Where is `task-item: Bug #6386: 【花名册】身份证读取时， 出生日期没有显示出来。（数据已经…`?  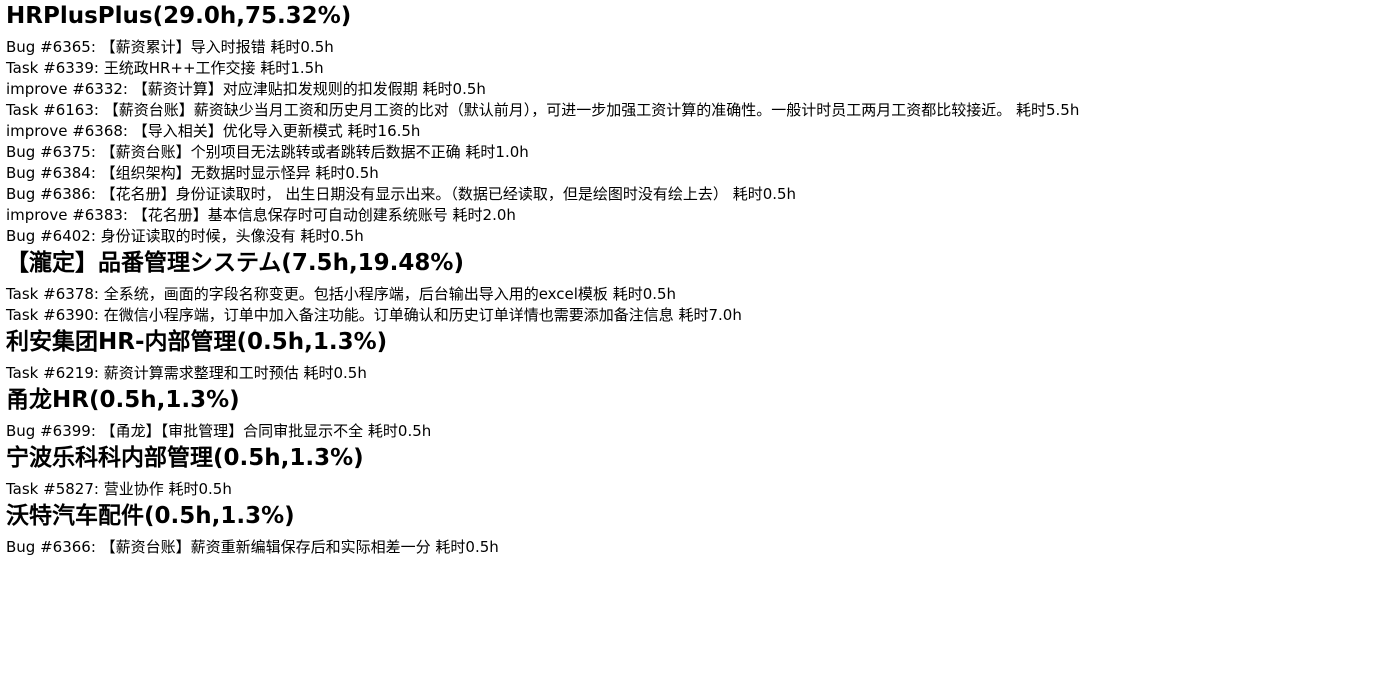
task-item: Bug #6386: 【花名册】身份证读取时， 出生日期没有显示出来。（数据已经… is located at coordinates (401, 194).